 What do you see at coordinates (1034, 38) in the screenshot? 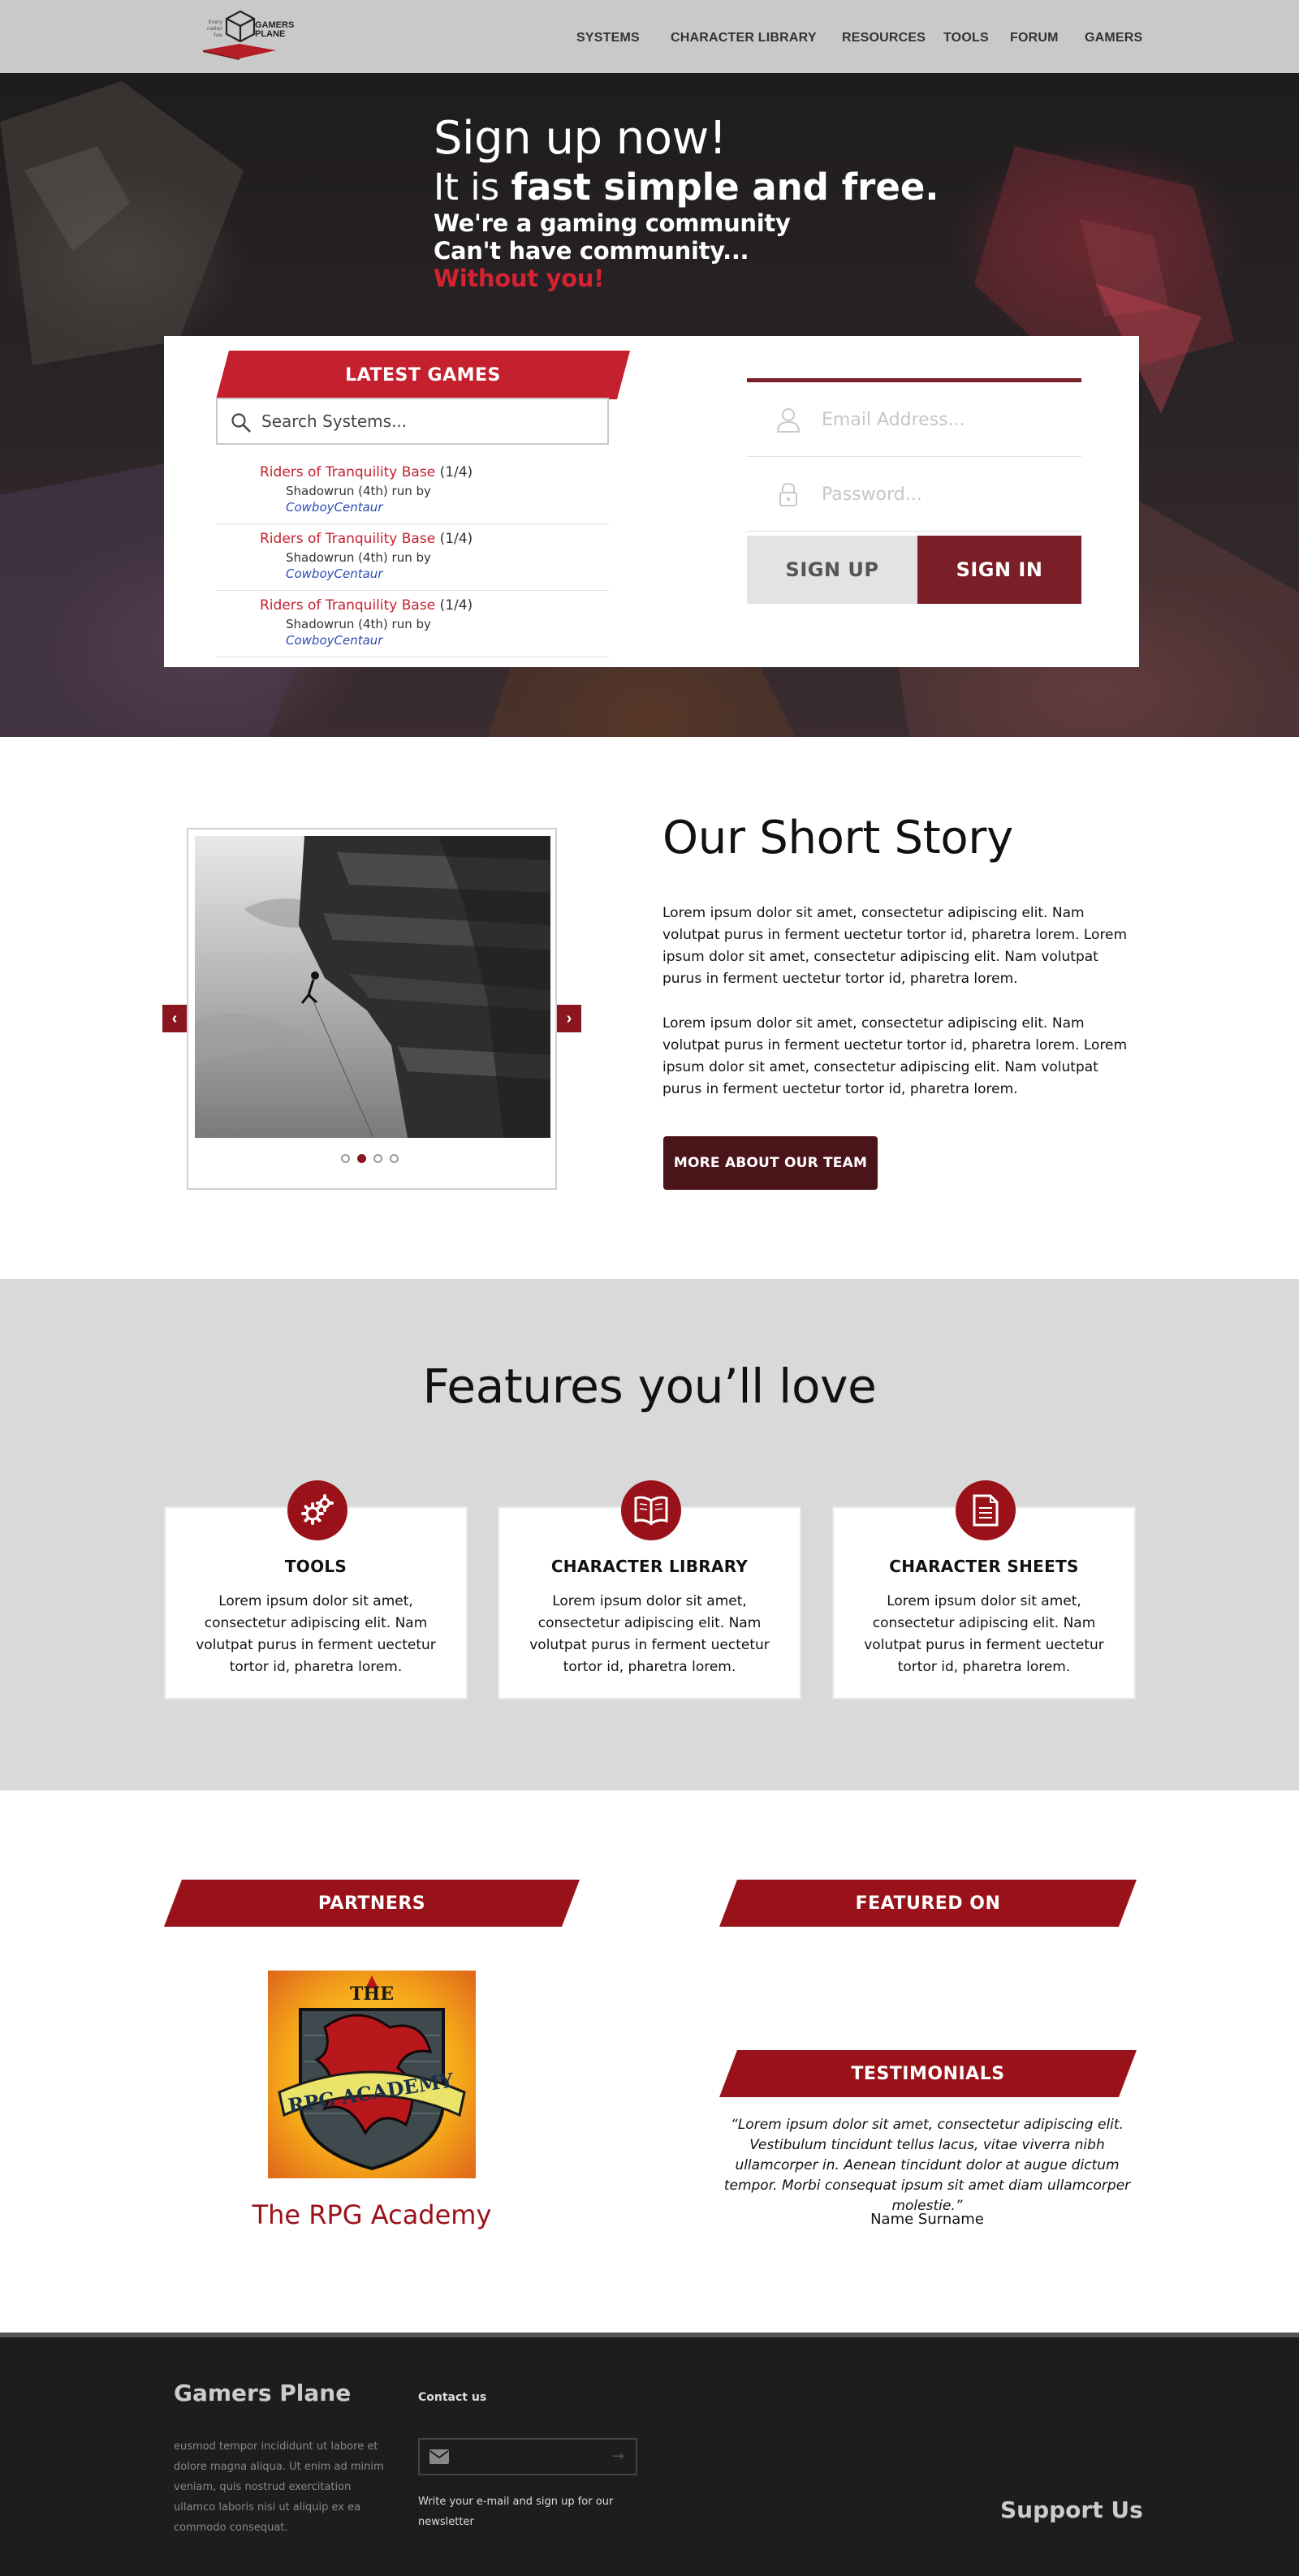
I see `nav-forum: FORUM` at bounding box center [1034, 38].